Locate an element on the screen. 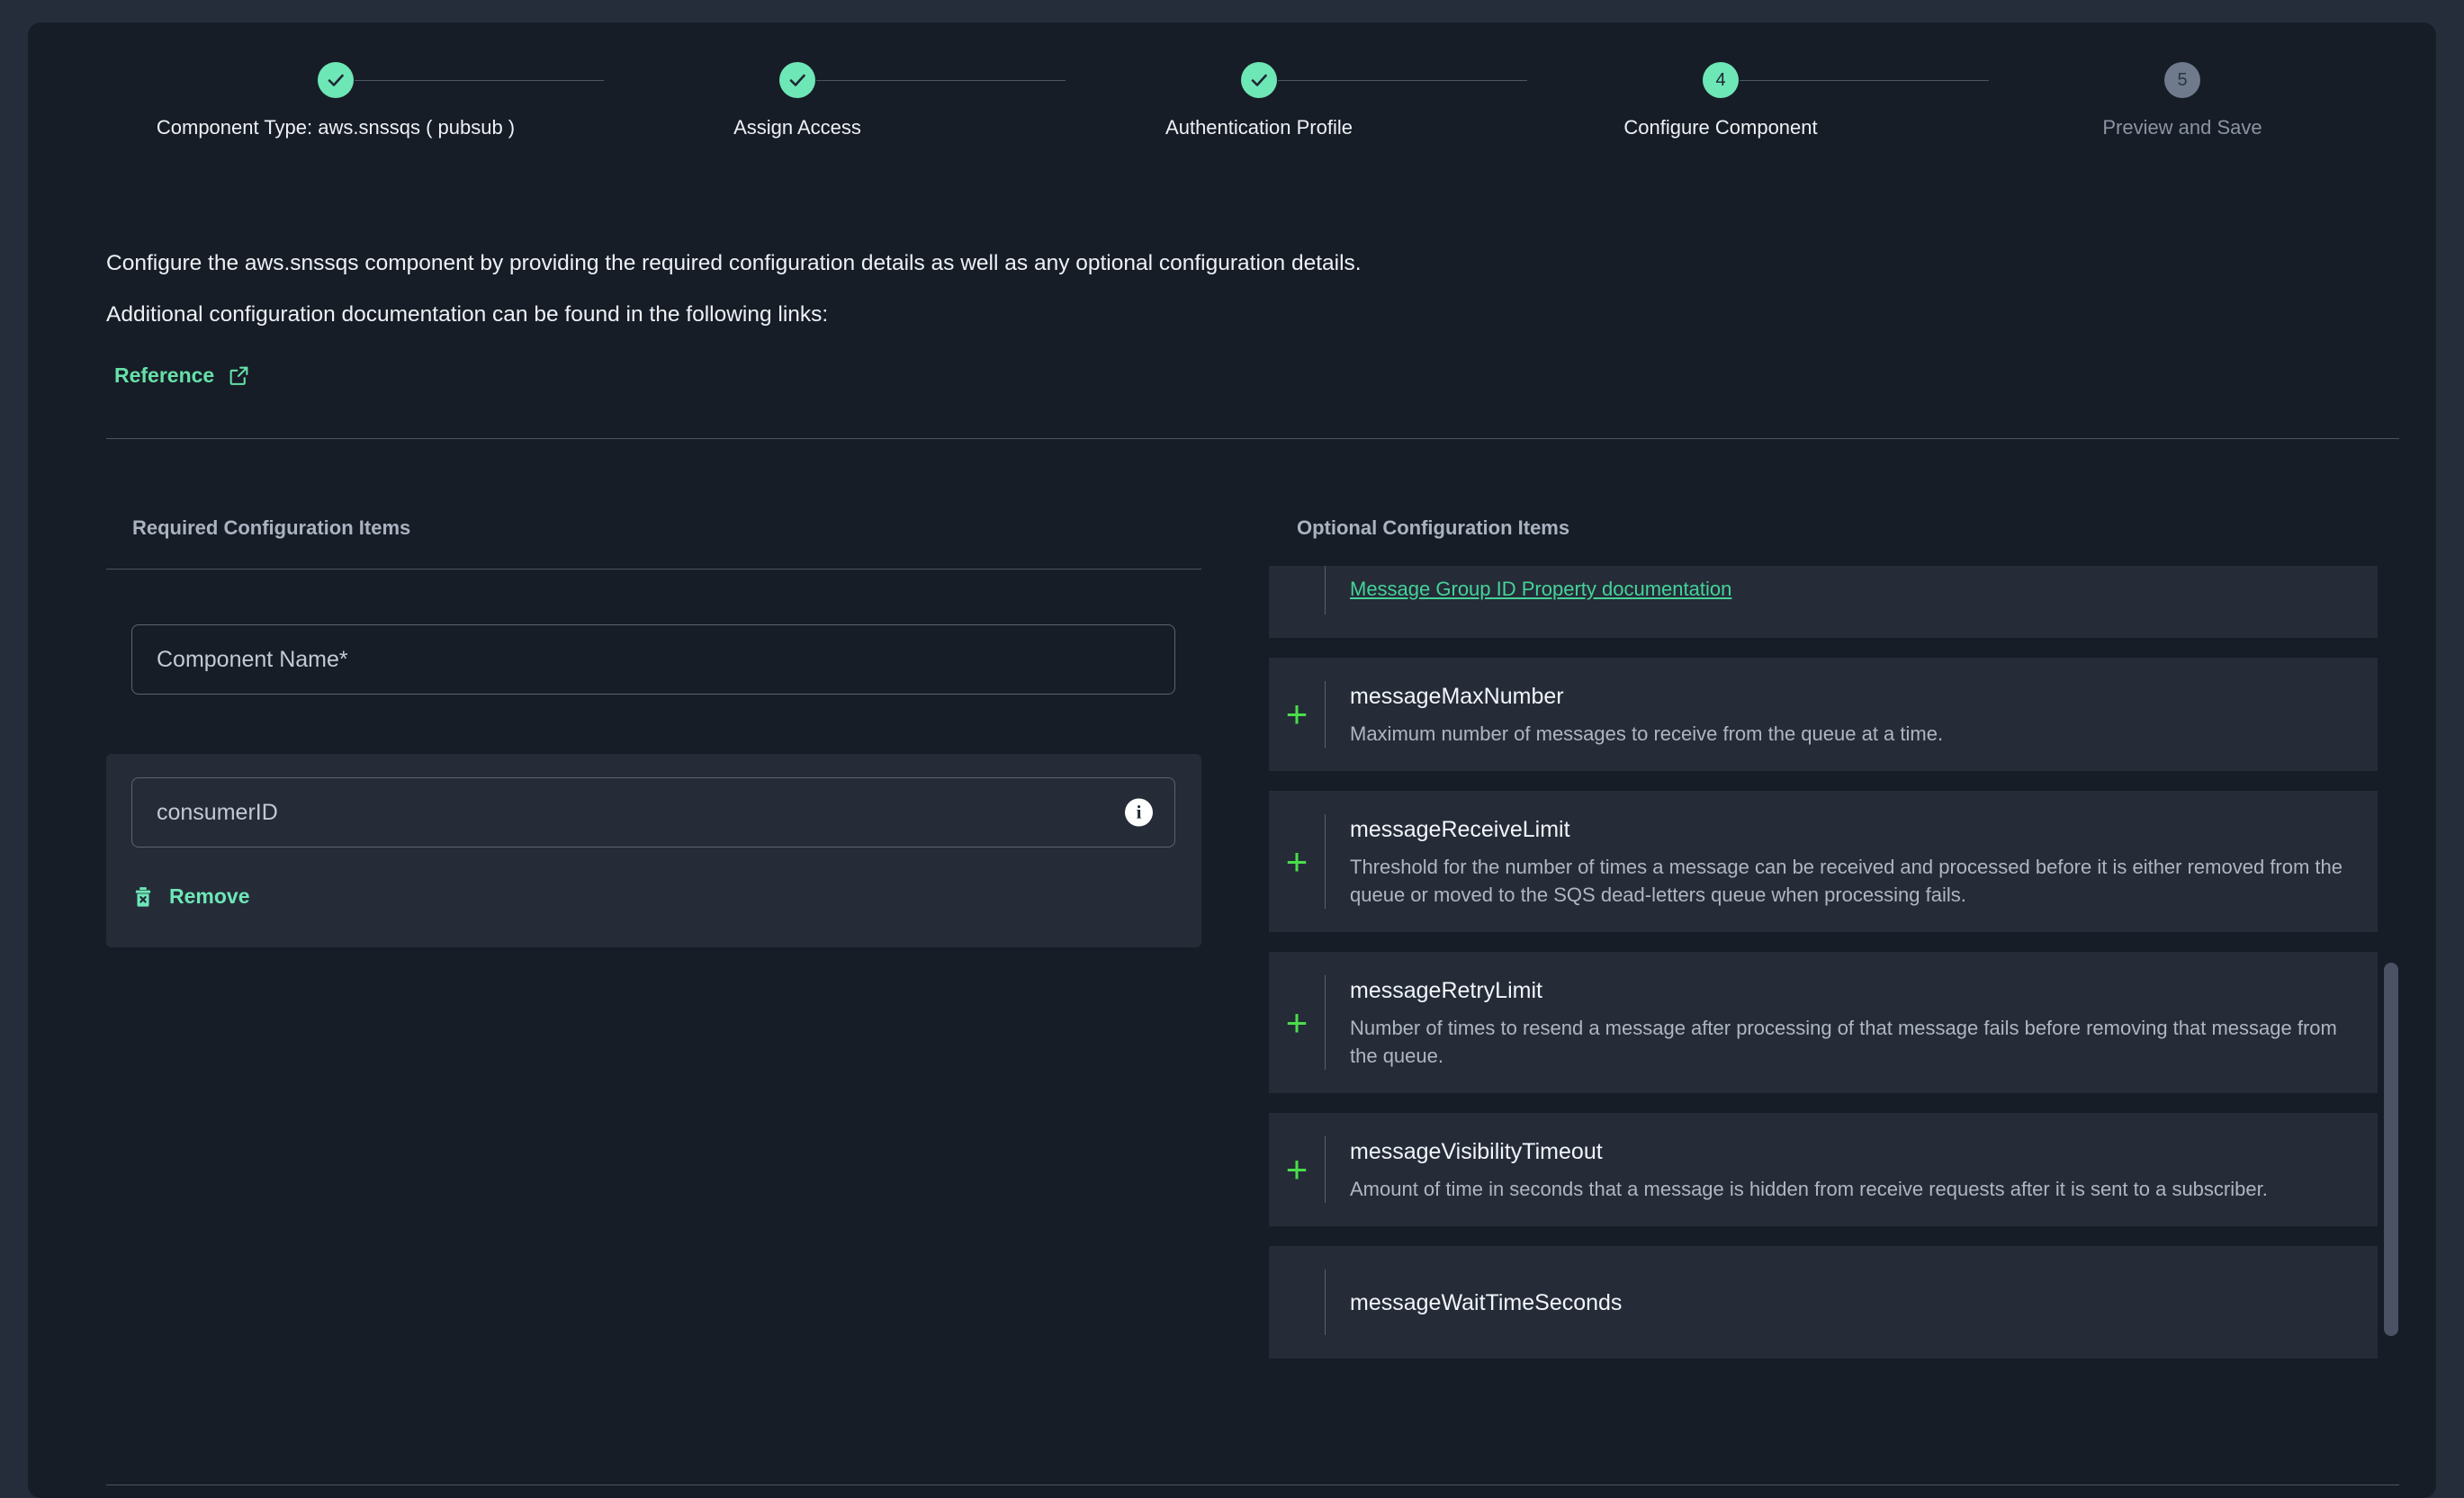 The image size is (2464, 1498). step-3-bubble is located at coordinates (1259, 80).